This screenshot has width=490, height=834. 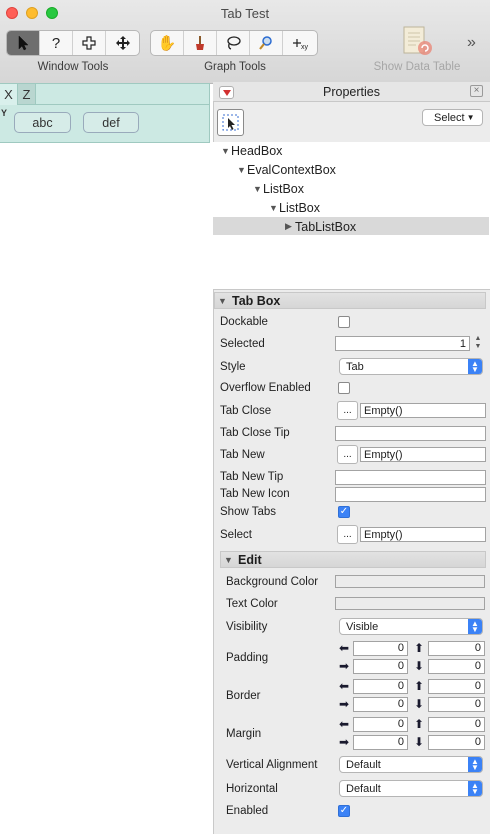 I want to click on visibility-label: Visibility, so click(x=247, y=627).